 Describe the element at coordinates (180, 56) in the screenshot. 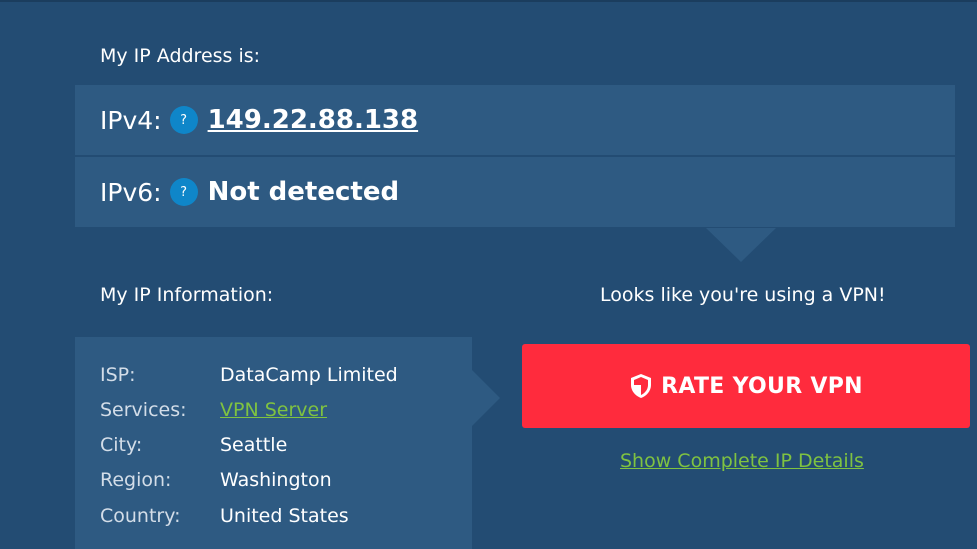

I see `ip-address-heading: My IP Address is:` at that location.